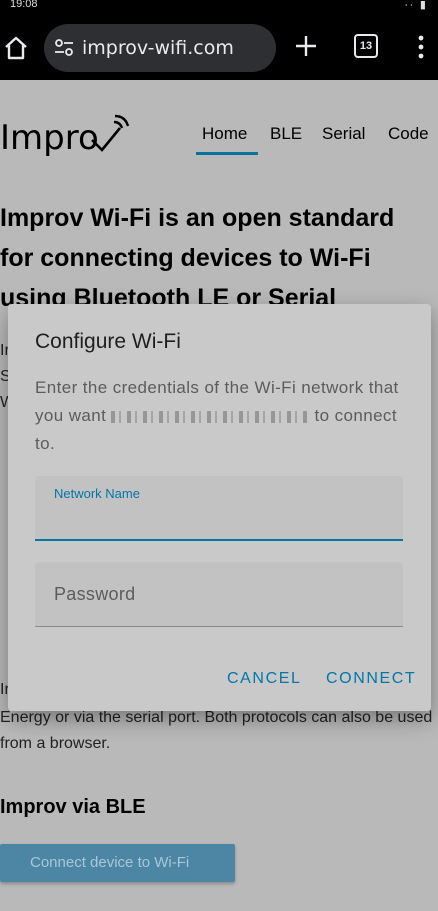 This screenshot has width=438, height=911. Describe the element at coordinates (224, 595) in the screenshot. I see `password-input` at that location.